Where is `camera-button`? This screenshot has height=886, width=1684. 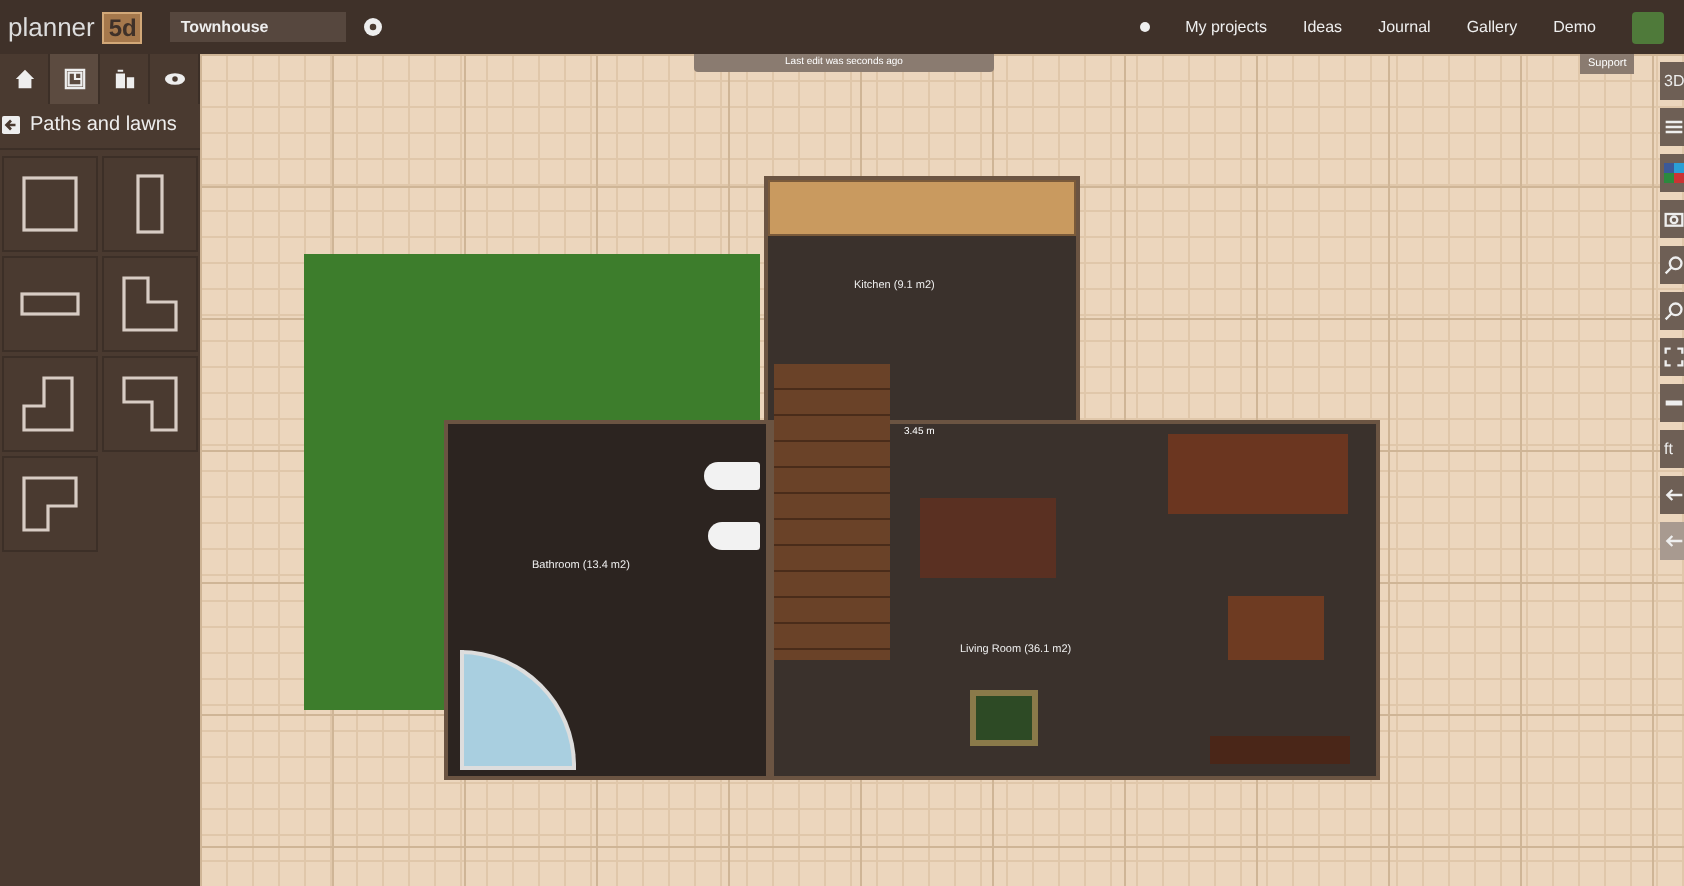 camera-button is located at coordinates (1672, 219).